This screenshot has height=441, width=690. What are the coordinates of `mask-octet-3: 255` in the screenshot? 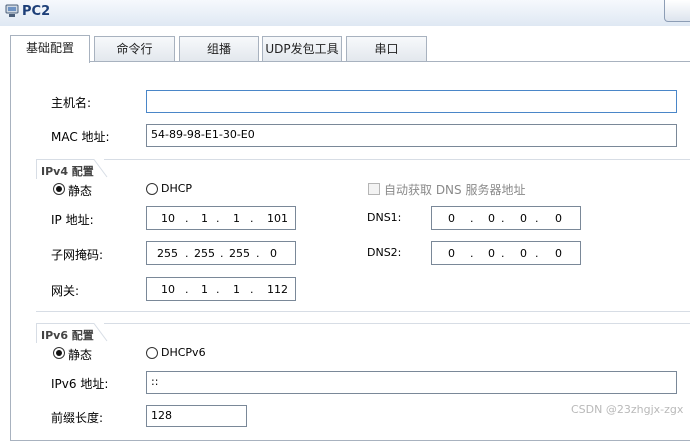 It's located at (239, 253).